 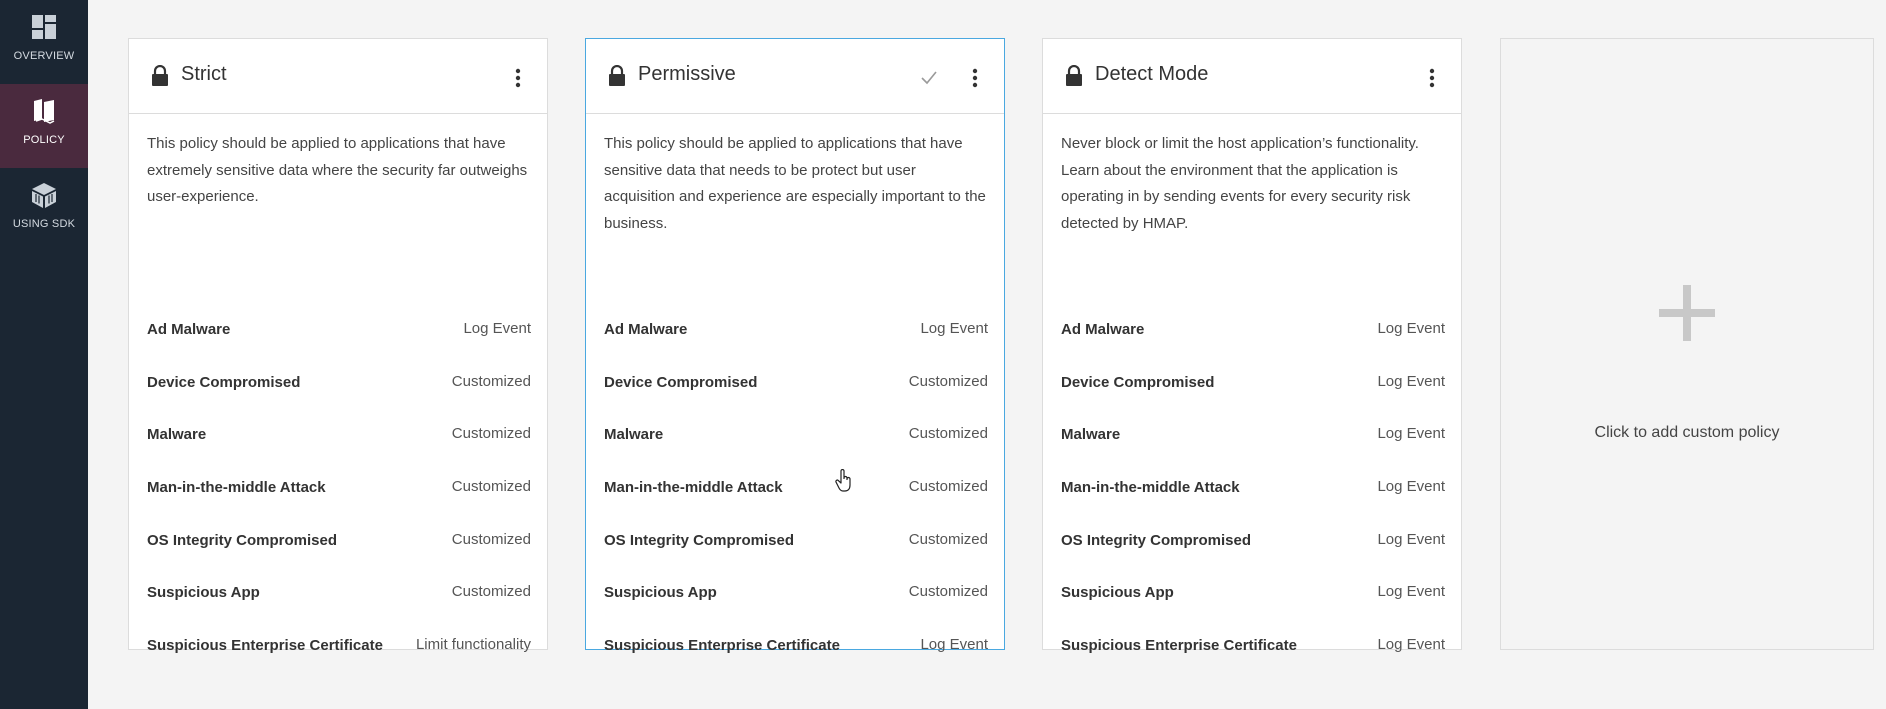 What do you see at coordinates (1687, 313) in the screenshot?
I see `plus-icon` at bounding box center [1687, 313].